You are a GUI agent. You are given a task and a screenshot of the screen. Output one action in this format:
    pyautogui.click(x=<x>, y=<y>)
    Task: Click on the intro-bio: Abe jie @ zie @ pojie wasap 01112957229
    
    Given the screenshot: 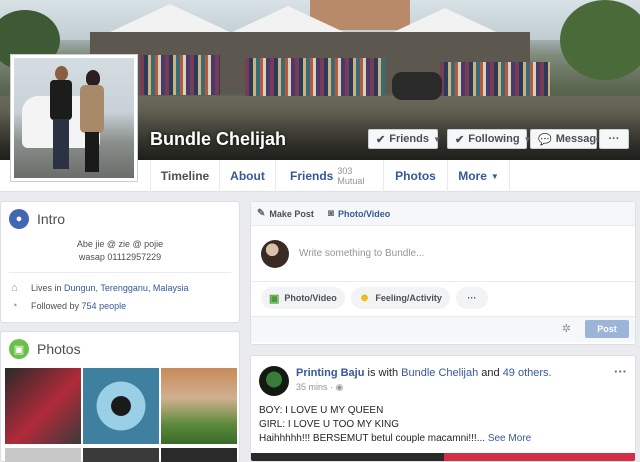 What is the action you would take?
    pyautogui.click(x=120, y=251)
    